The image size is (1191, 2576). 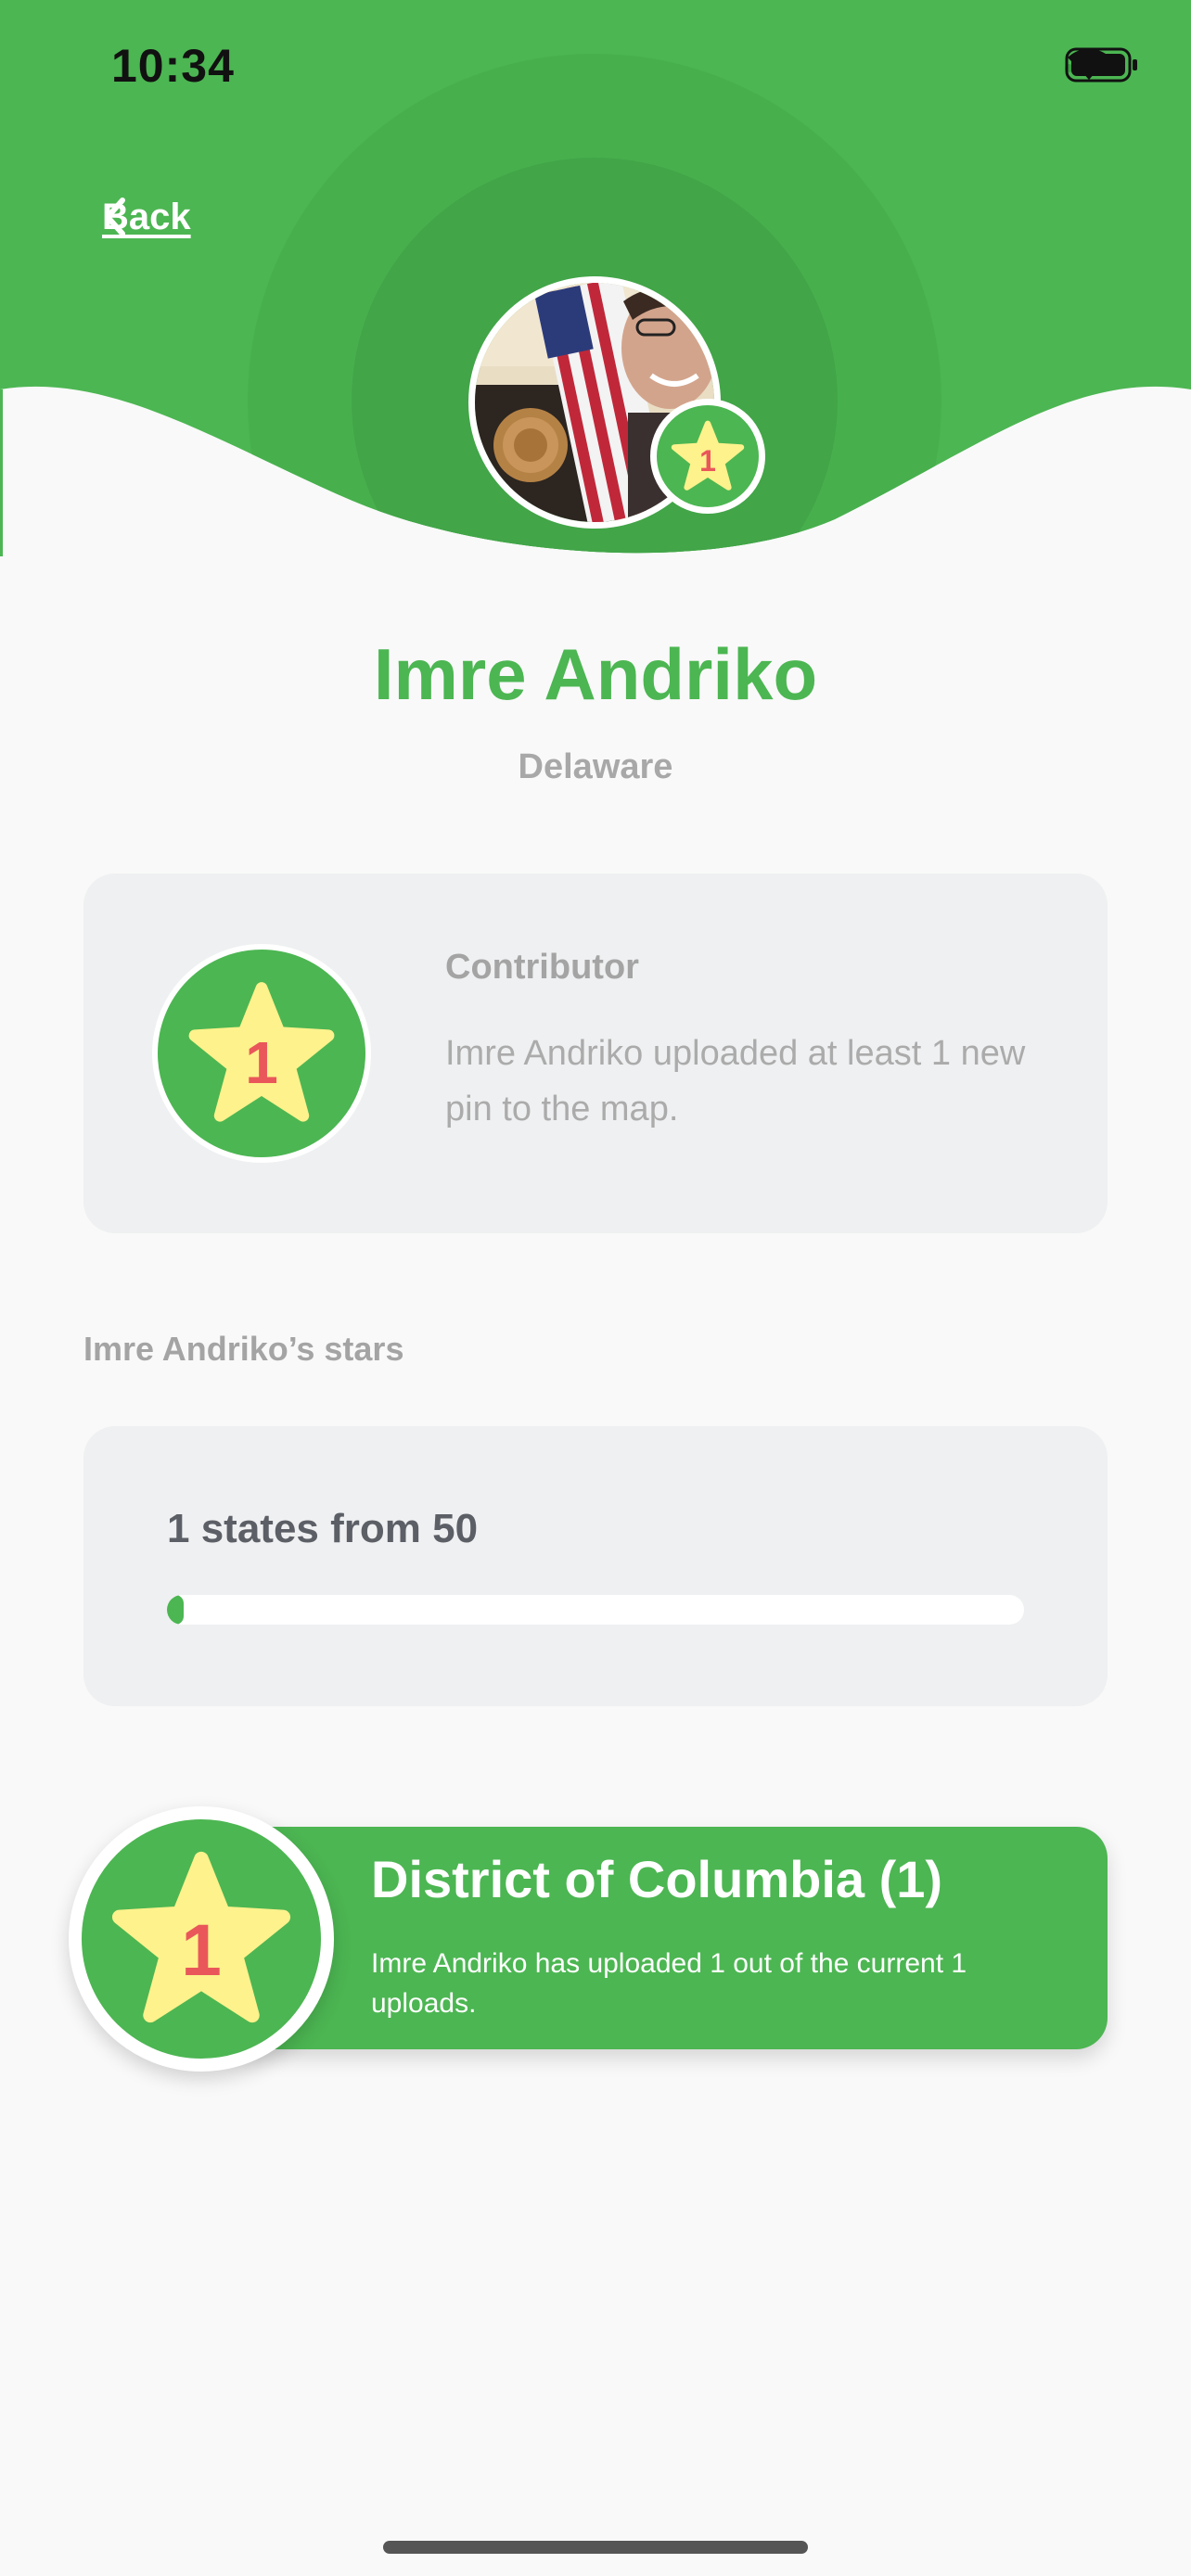 I want to click on progress-fill, so click(x=176, y=1610).